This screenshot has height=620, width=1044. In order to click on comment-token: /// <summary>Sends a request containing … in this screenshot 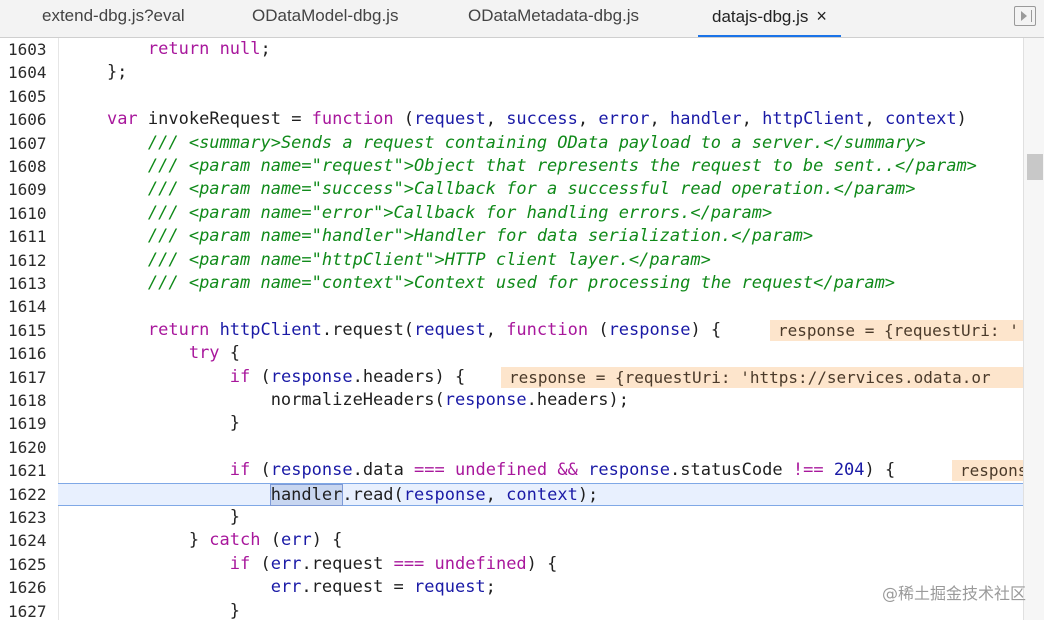, I will do `click(536, 142)`.